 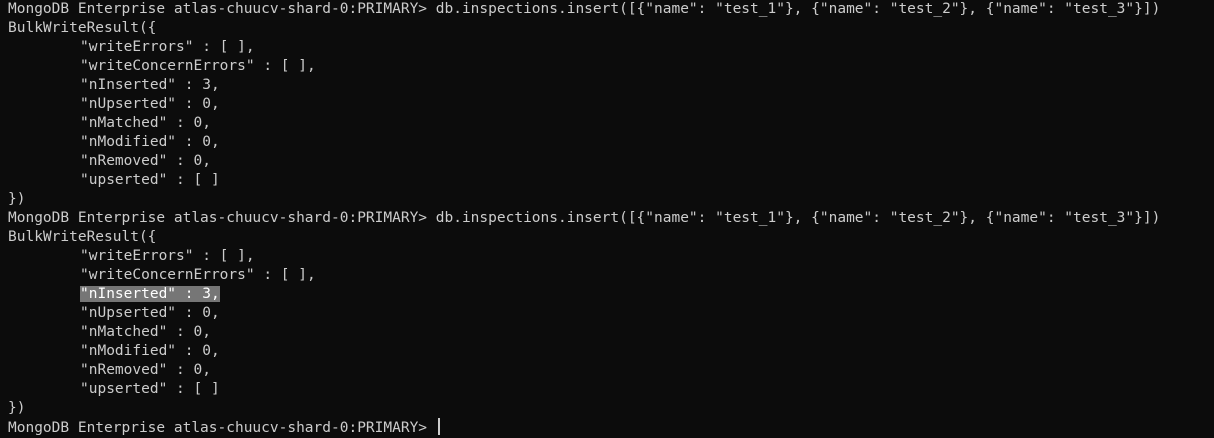 What do you see at coordinates (438, 426) in the screenshot?
I see `text-cursor` at bounding box center [438, 426].